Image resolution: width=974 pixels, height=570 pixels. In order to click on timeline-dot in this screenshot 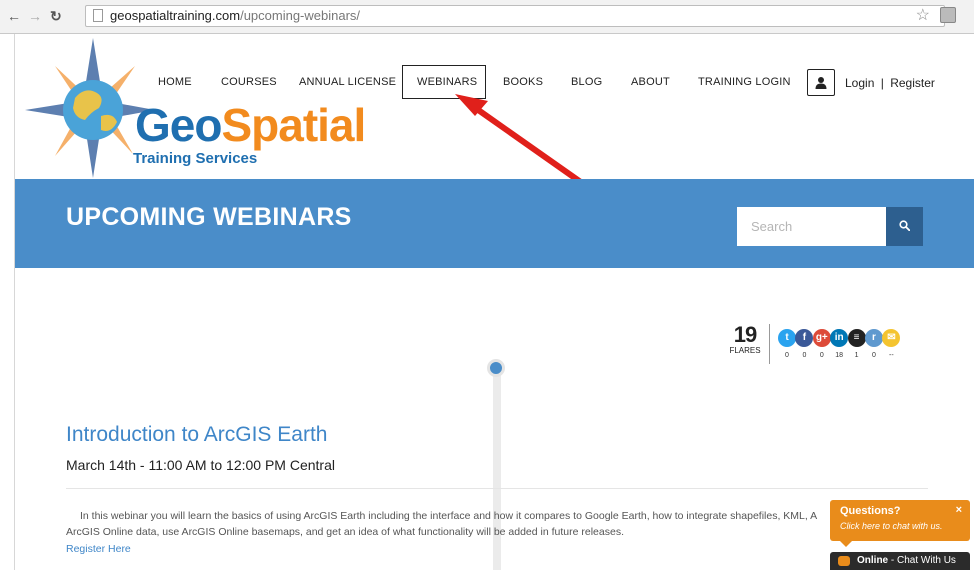, I will do `click(496, 368)`.